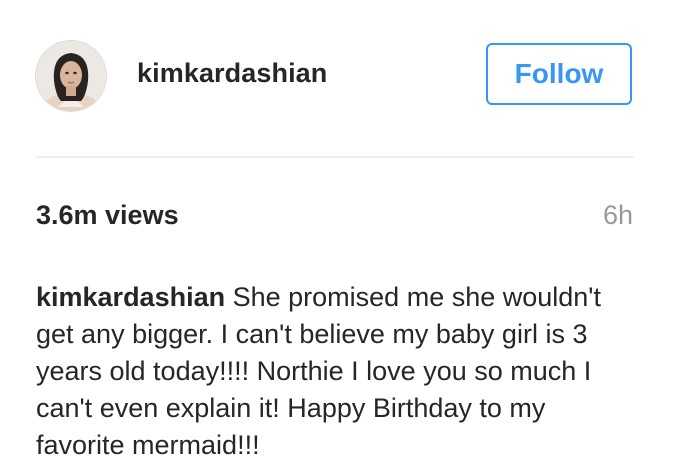 This screenshot has height=465, width=680. I want to click on post-timestamp: 6h, so click(617, 215).